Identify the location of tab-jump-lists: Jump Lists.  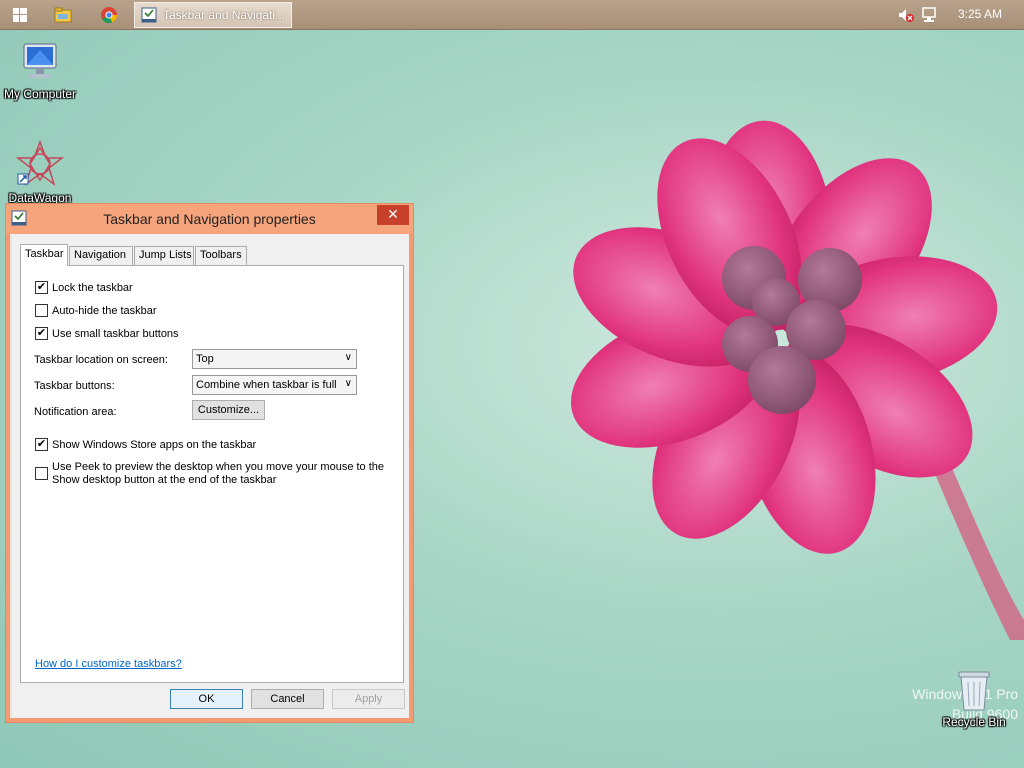
(164, 255).